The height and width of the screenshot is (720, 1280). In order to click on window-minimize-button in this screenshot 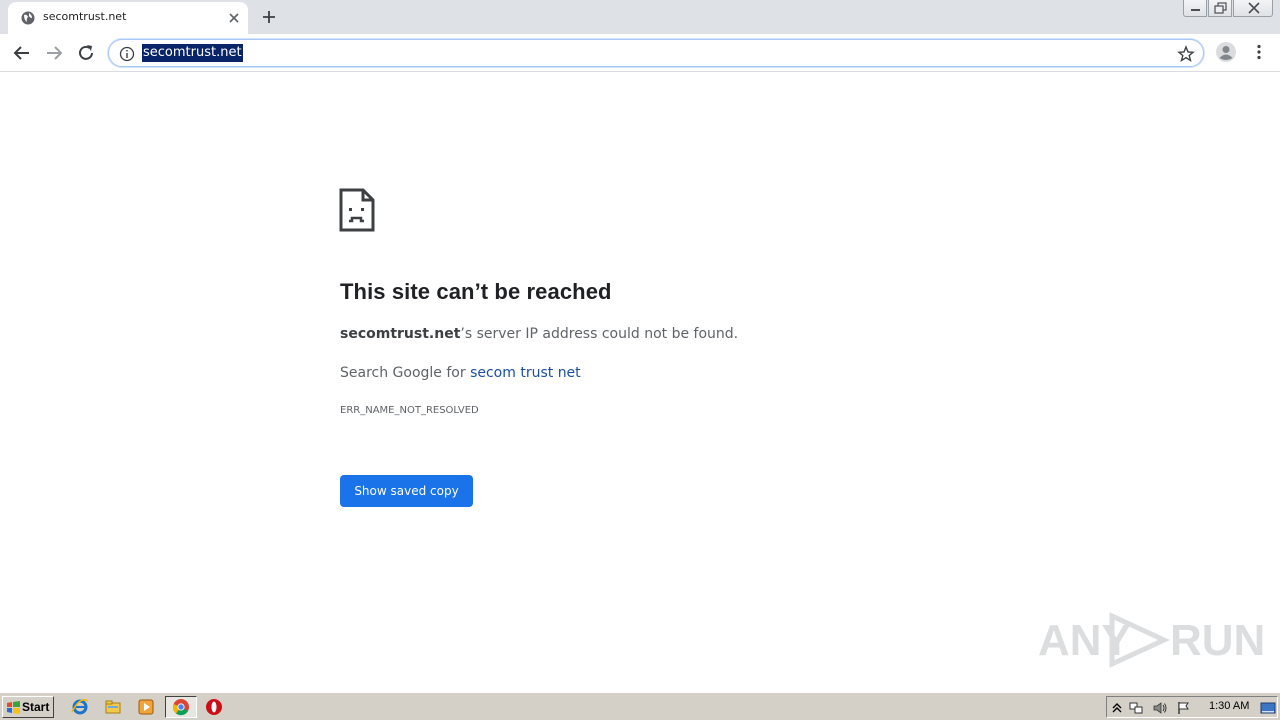, I will do `click(1195, 8)`.